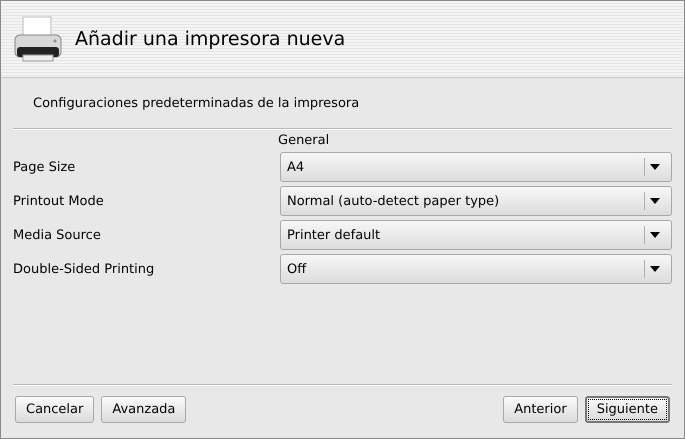 The image size is (685, 439). What do you see at coordinates (304, 140) in the screenshot?
I see `group-title: General` at bounding box center [304, 140].